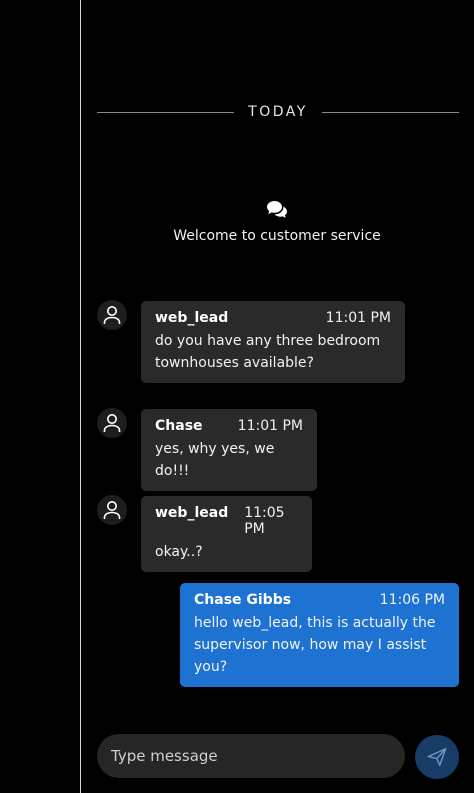  What do you see at coordinates (412, 600) in the screenshot?
I see `message-time: 11:06 PM` at bounding box center [412, 600].